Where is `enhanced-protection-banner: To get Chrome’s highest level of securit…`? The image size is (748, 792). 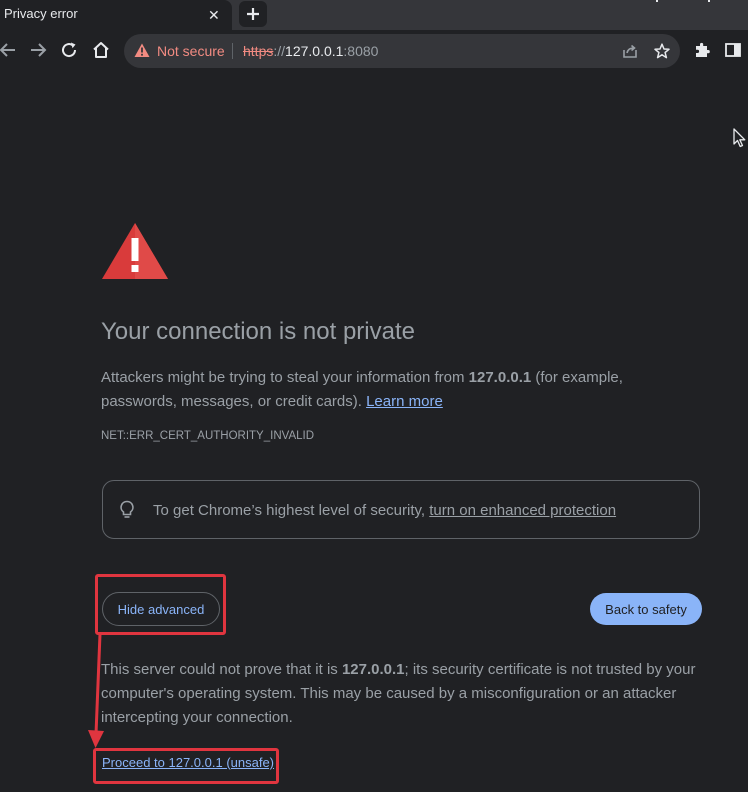
enhanced-protection-banner: To get Chrome’s highest level of securit… is located at coordinates (401, 509).